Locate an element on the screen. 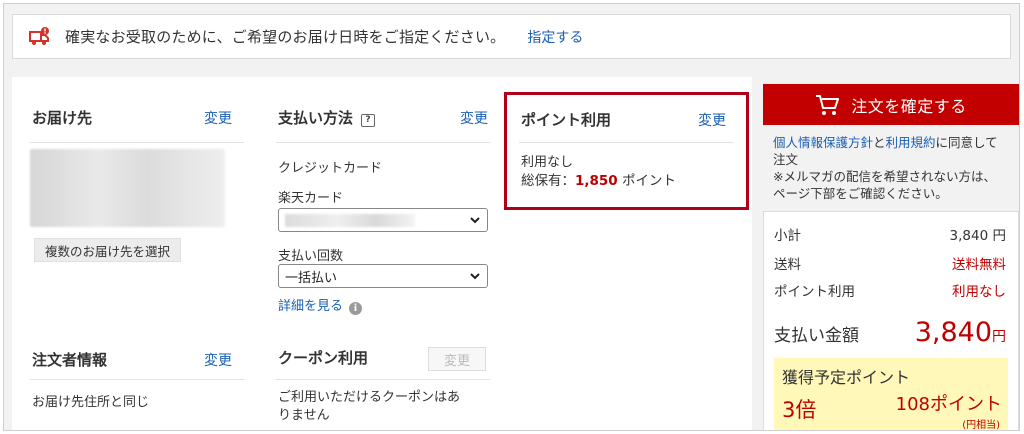 Image resolution: width=1024 pixels, height=434 pixels. payment-total-row: 支払い金額 3,840円 is located at coordinates (890, 332).